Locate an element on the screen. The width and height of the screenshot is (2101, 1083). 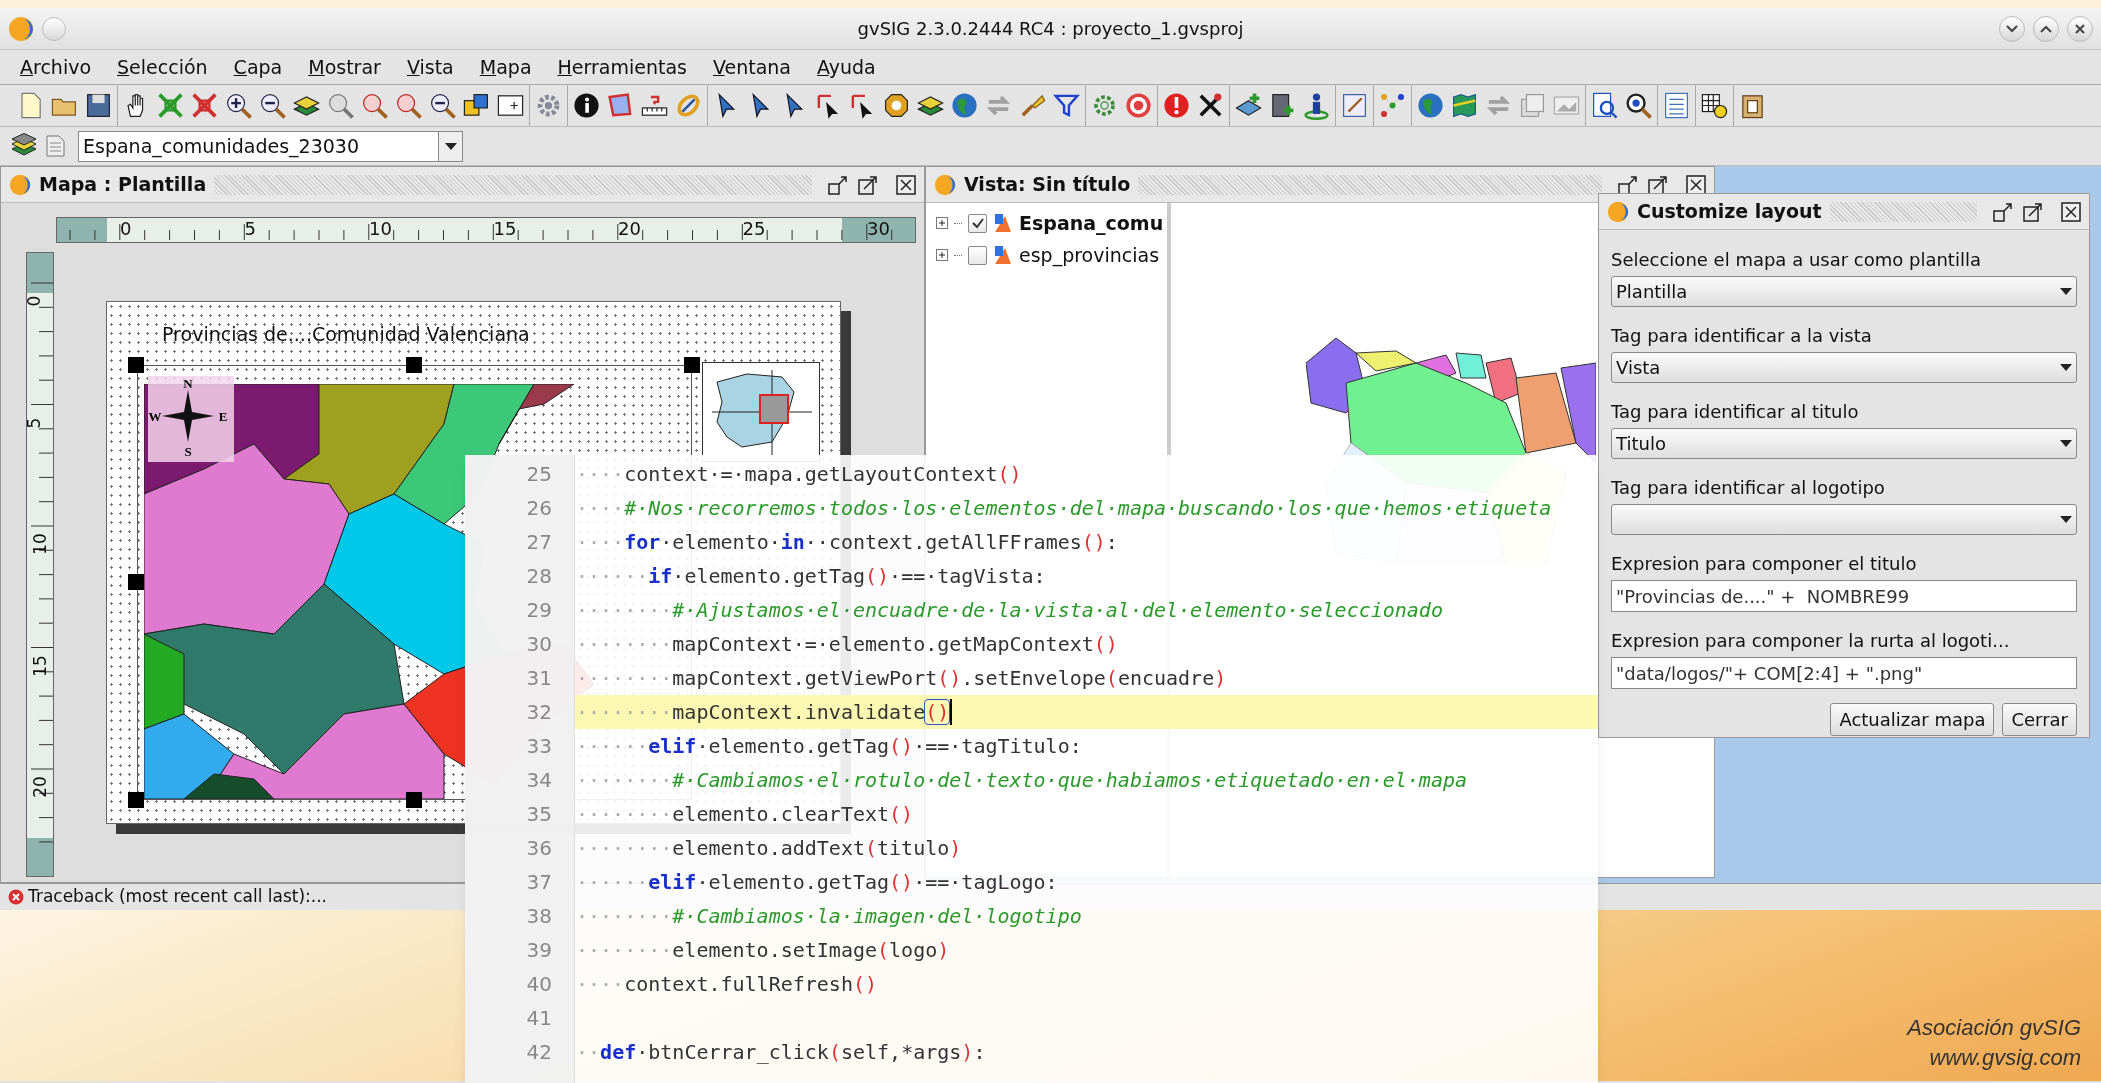
dropdown: Titulo is located at coordinates (1844, 443).